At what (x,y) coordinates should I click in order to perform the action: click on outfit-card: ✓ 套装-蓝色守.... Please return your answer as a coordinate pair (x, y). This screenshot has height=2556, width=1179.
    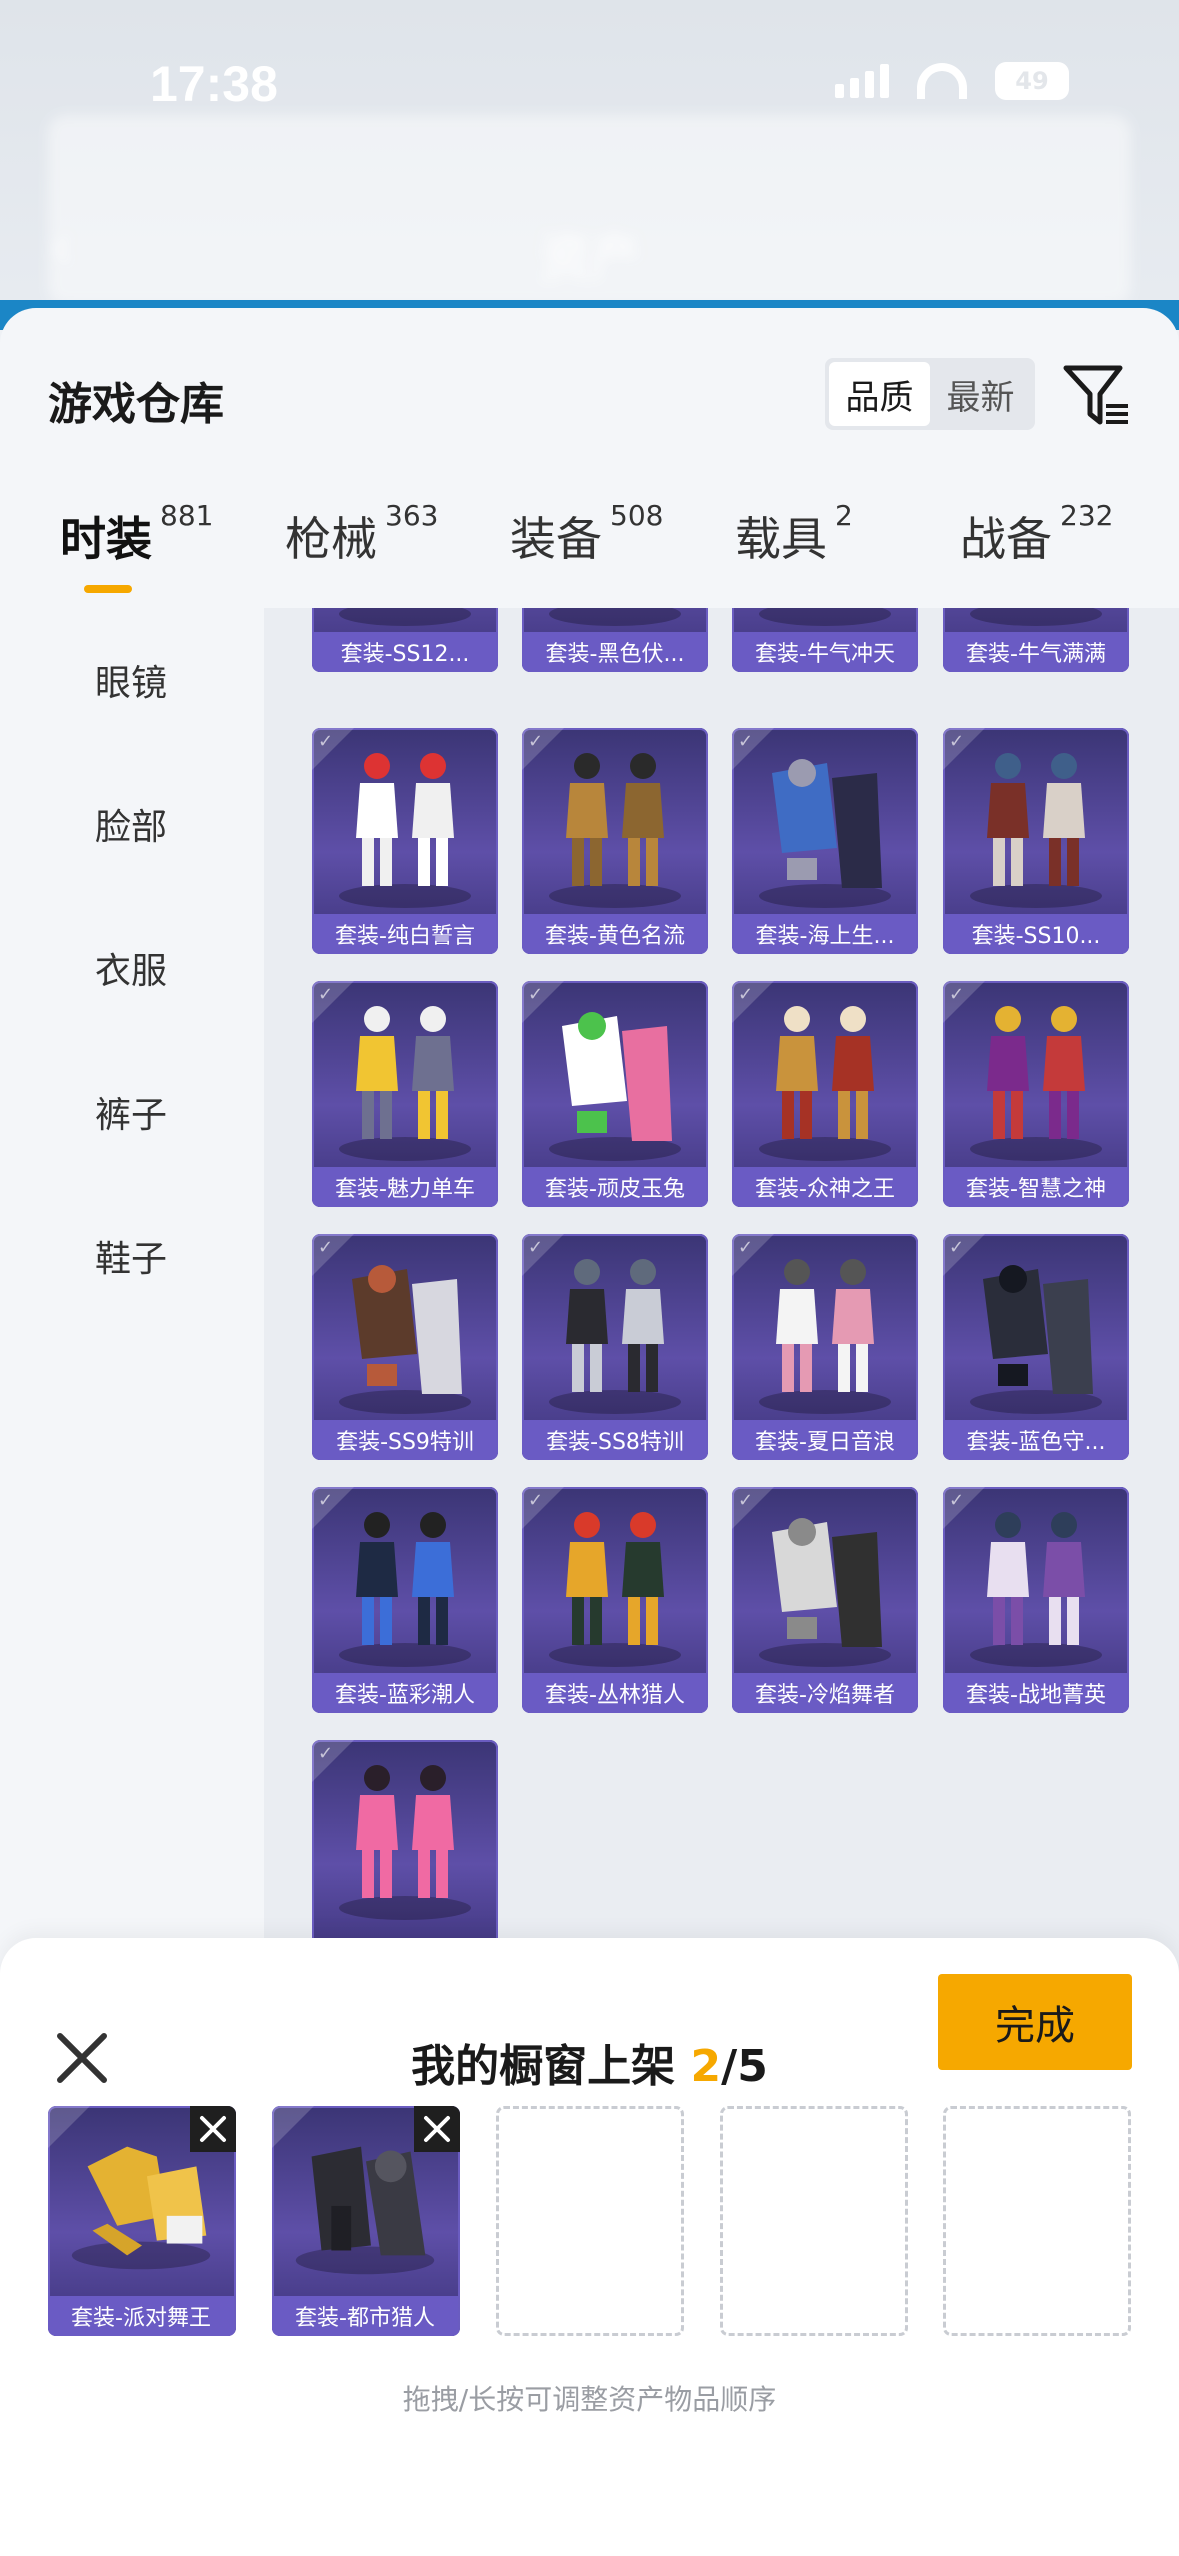
    Looking at the image, I should click on (1036, 1347).